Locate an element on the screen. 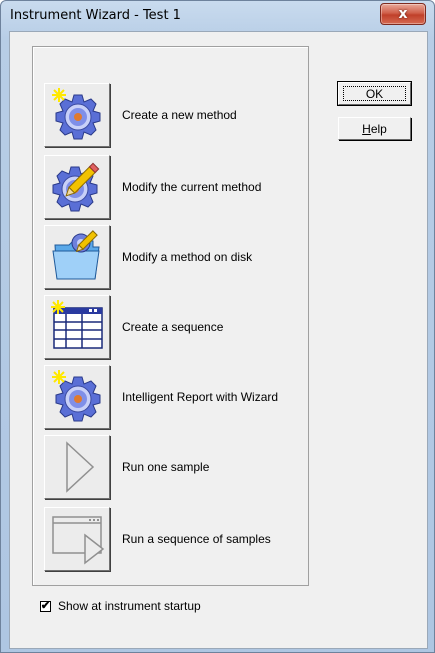 This screenshot has height=653, width=435. modify-method-on-disk-label: Modify a method on disk is located at coordinates (187, 257).